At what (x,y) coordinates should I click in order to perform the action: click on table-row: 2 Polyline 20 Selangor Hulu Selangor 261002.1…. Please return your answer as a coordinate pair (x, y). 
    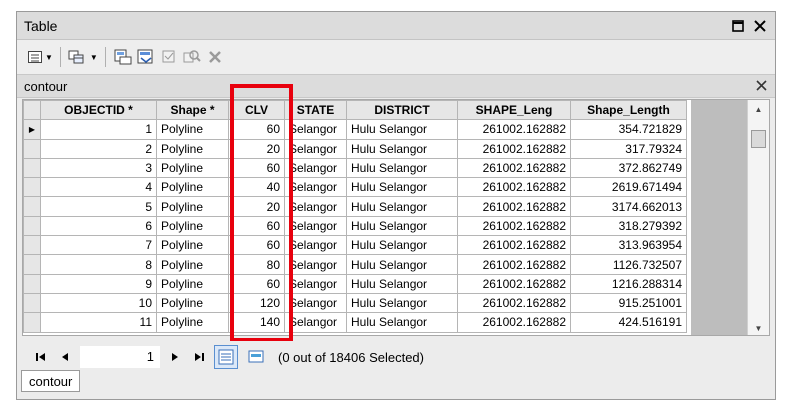
    Looking at the image, I should click on (355, 148).